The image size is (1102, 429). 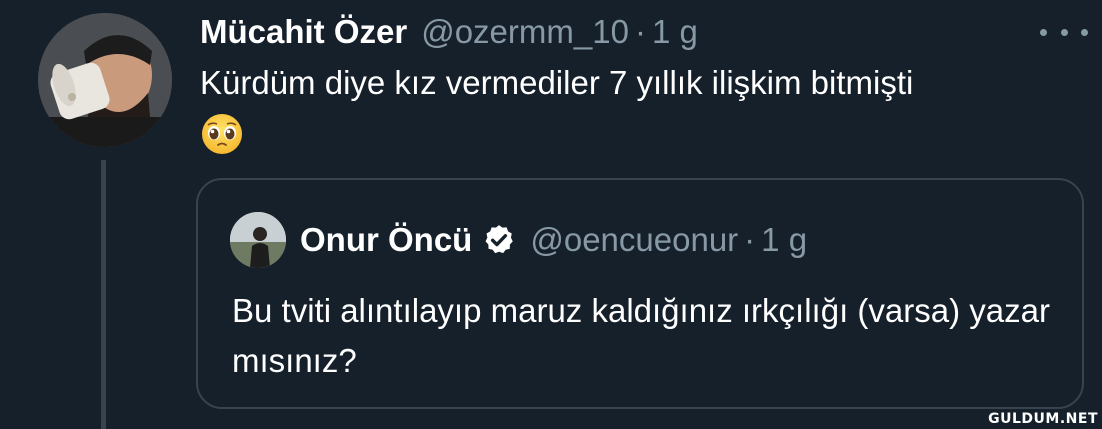 I want to click on tweet-timestamp: 1 g, so click(x=675, y=32).